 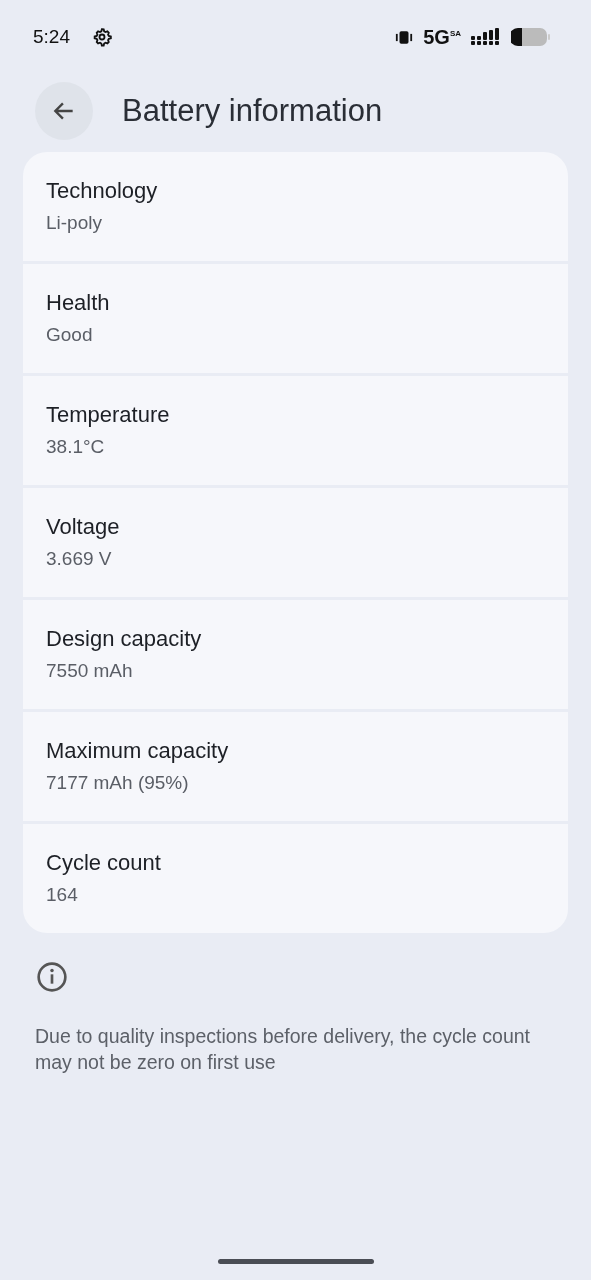 What do you see at coordinates (404, 37) in the screenshot?
I see `vibrate-icon` at bounding box center [404, 37].